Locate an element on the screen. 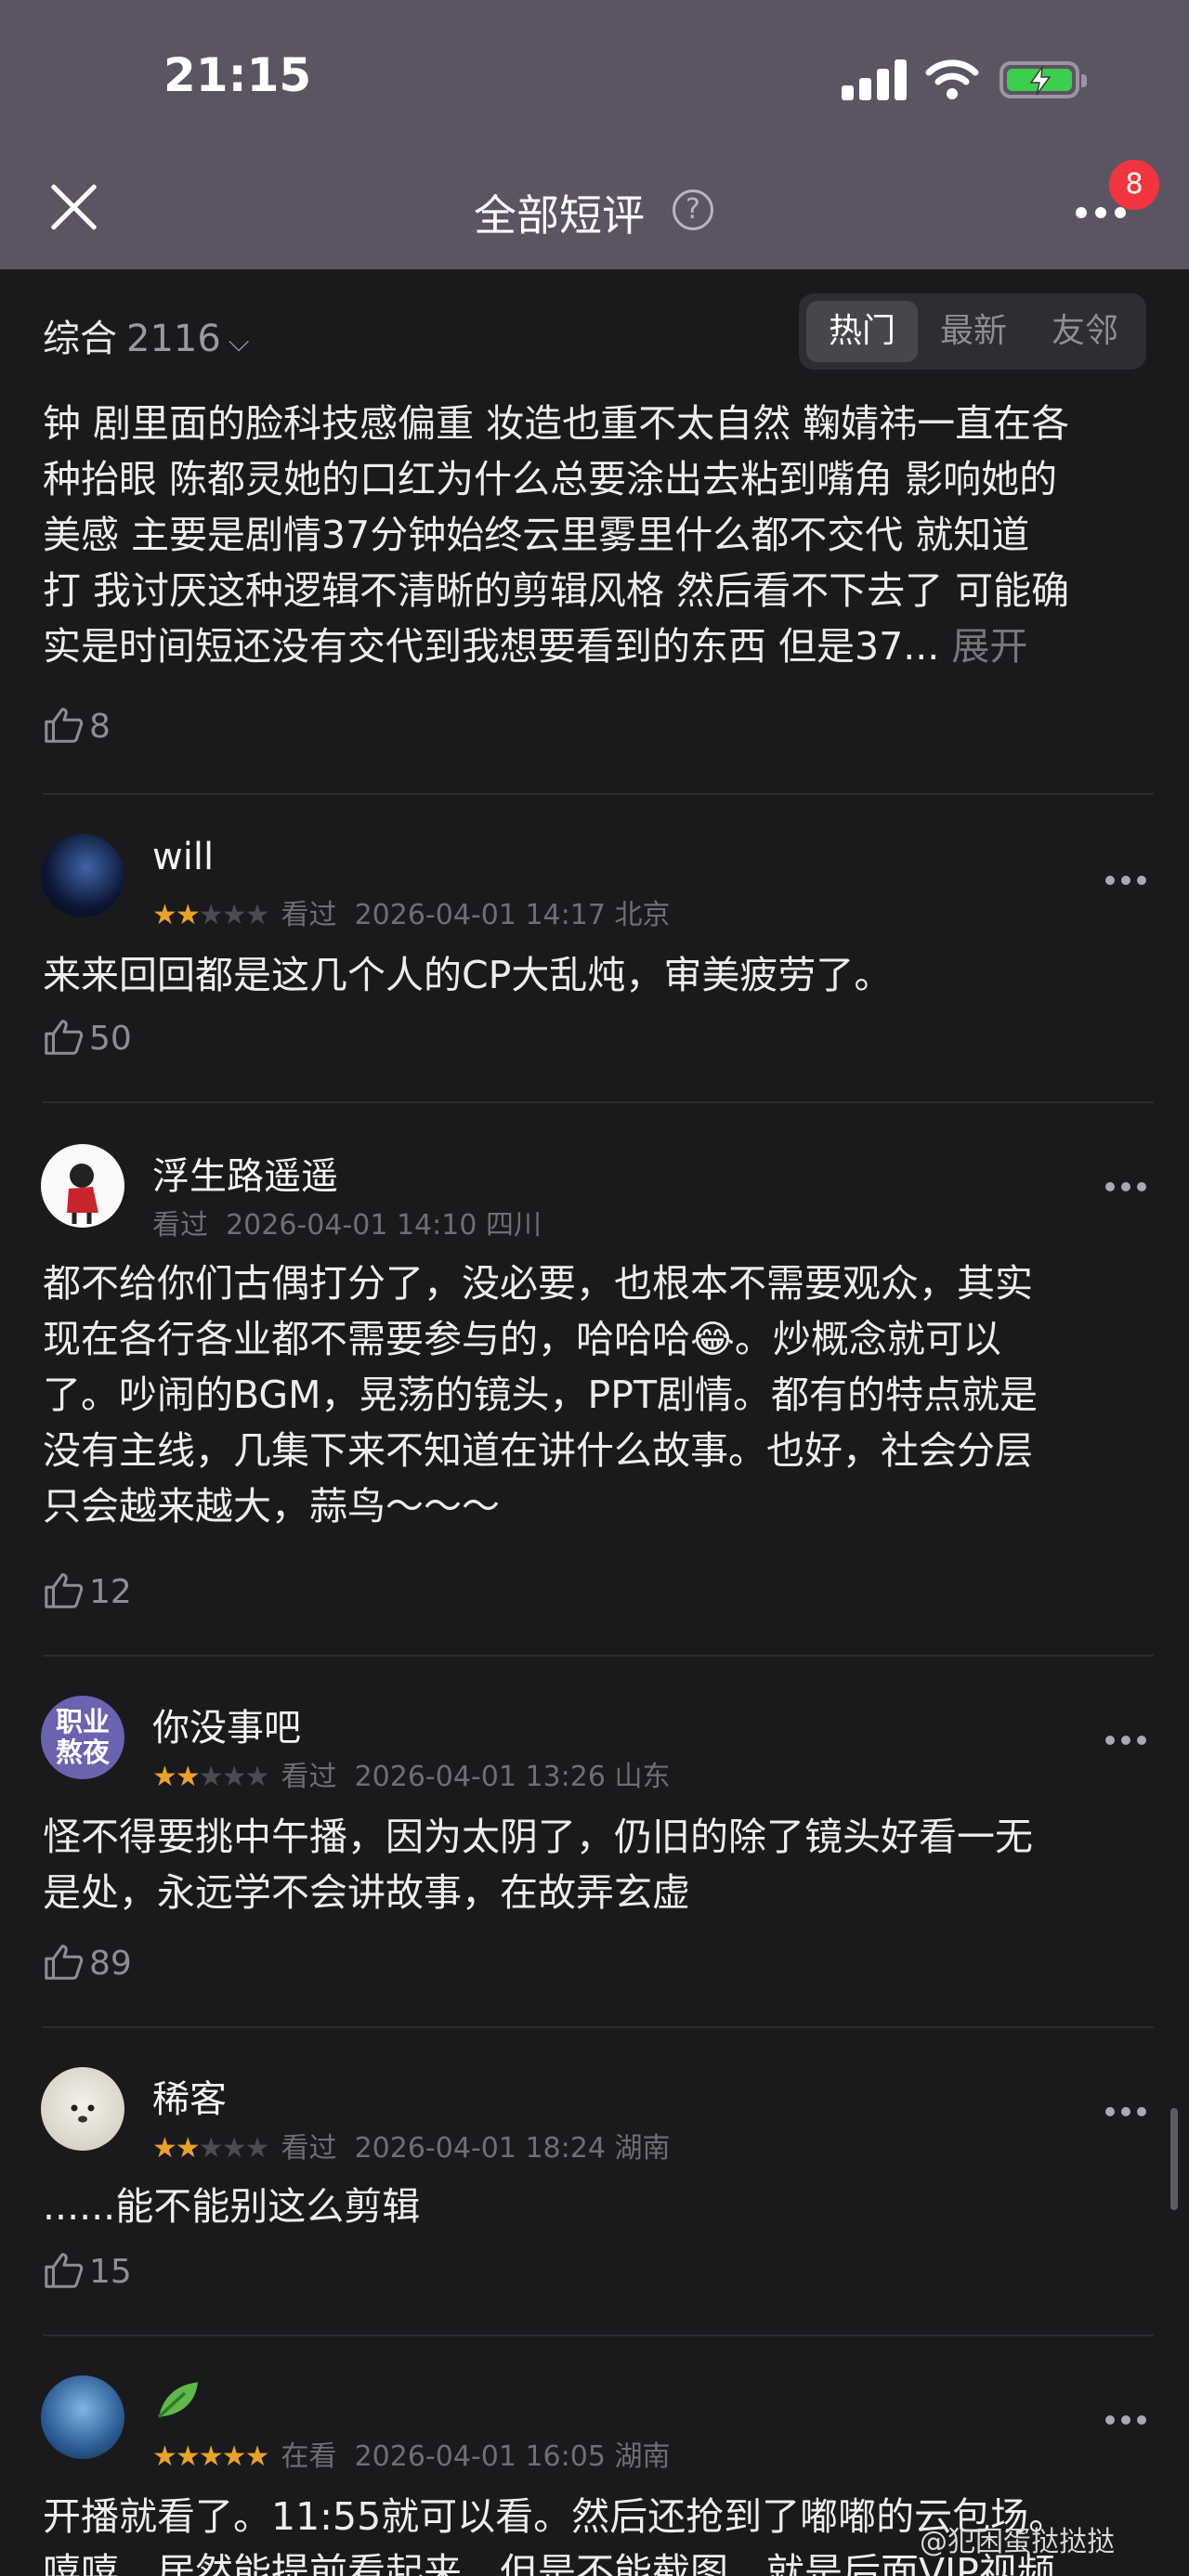 This screenshot has width=1189, height=2576. sort-dropdown: 综合 2116 ⌵ is located at coordinates (146, 335).